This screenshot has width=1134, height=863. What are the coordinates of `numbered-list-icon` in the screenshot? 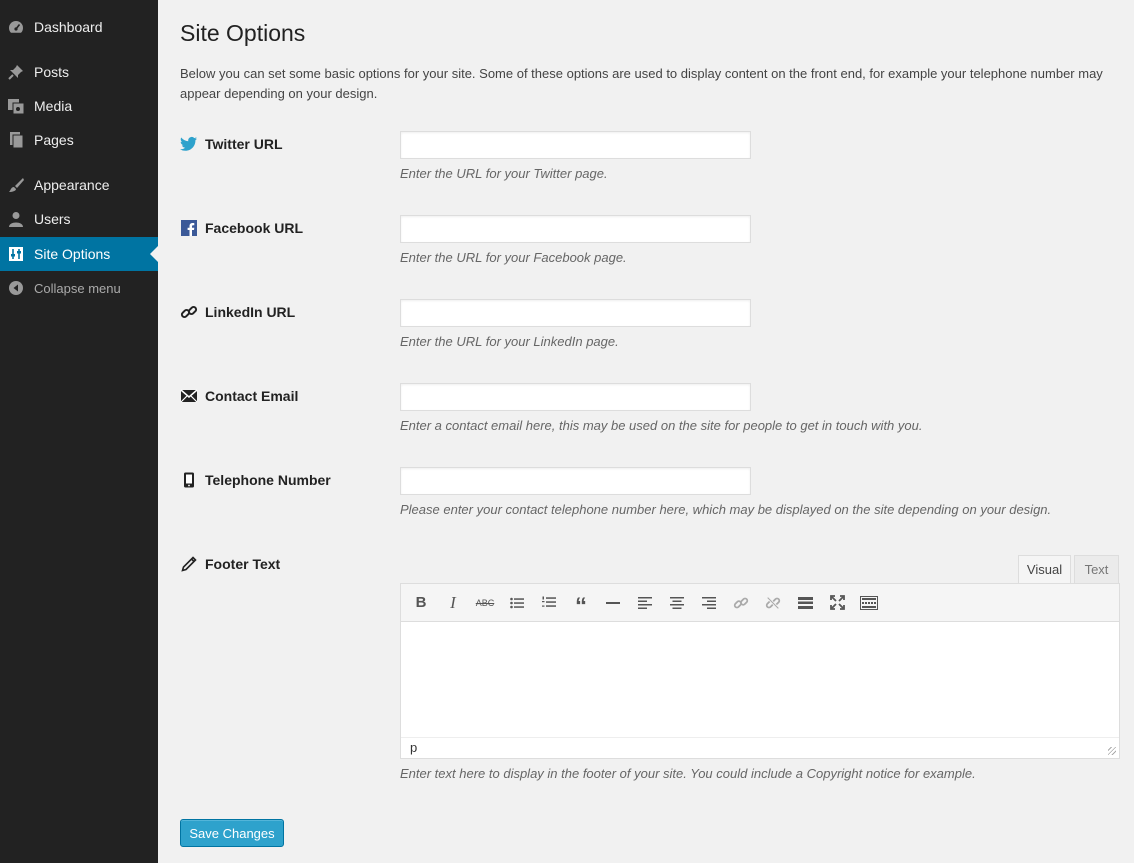 It's located at (549, 603).